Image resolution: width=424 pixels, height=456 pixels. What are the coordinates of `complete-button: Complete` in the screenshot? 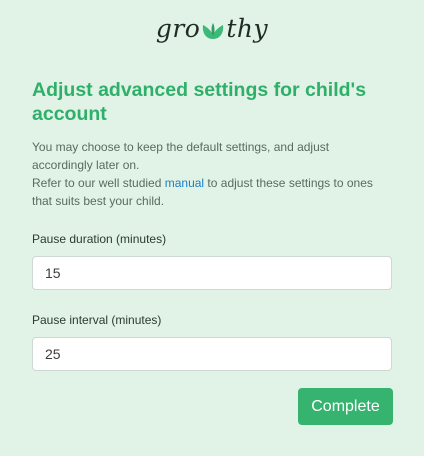 It's located at (345, 406).